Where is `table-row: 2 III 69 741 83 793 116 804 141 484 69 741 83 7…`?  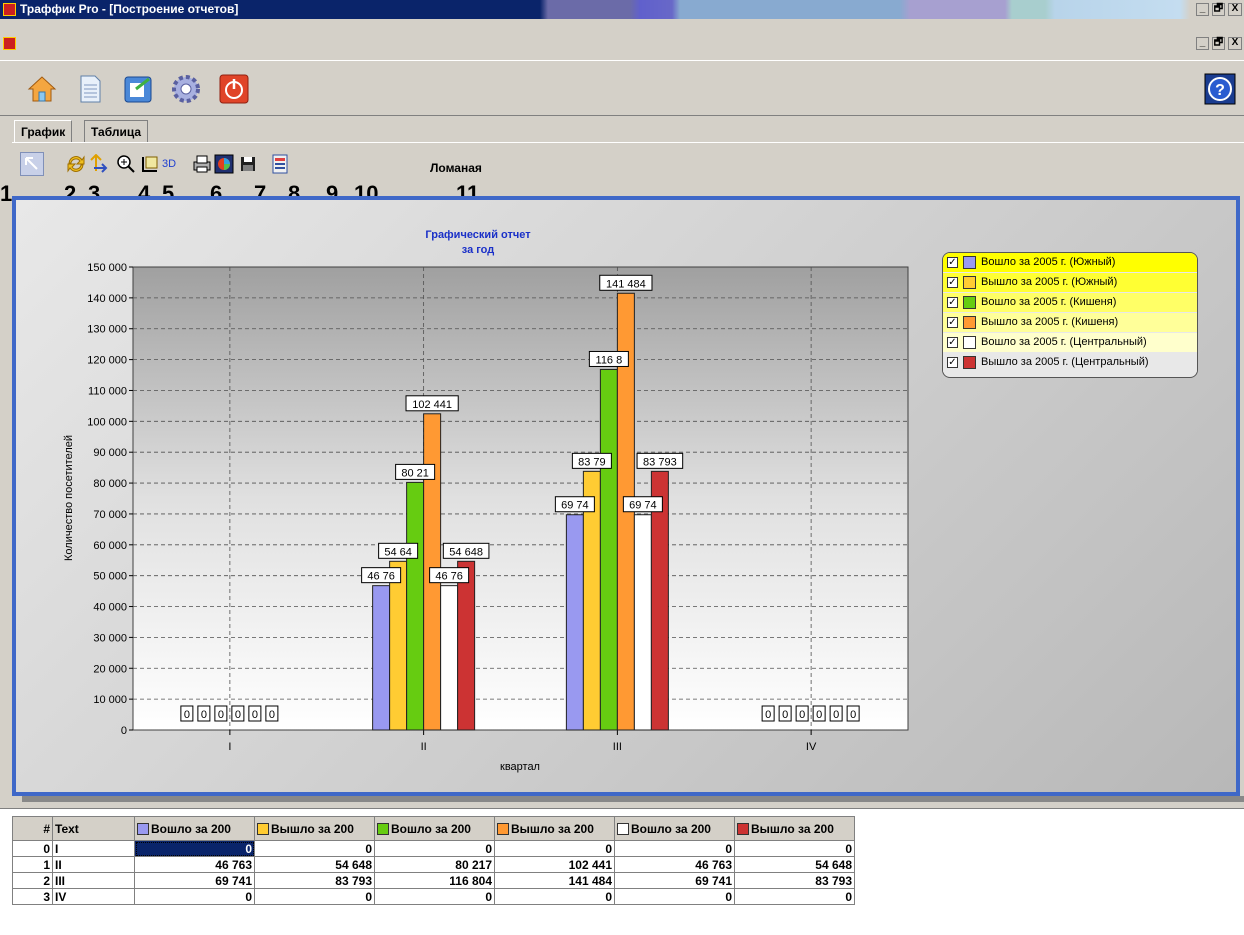
table-row: 2 III 69 741 83 793 116 804 141 484 69 741 83 7… is located at coordinates (433, 880).